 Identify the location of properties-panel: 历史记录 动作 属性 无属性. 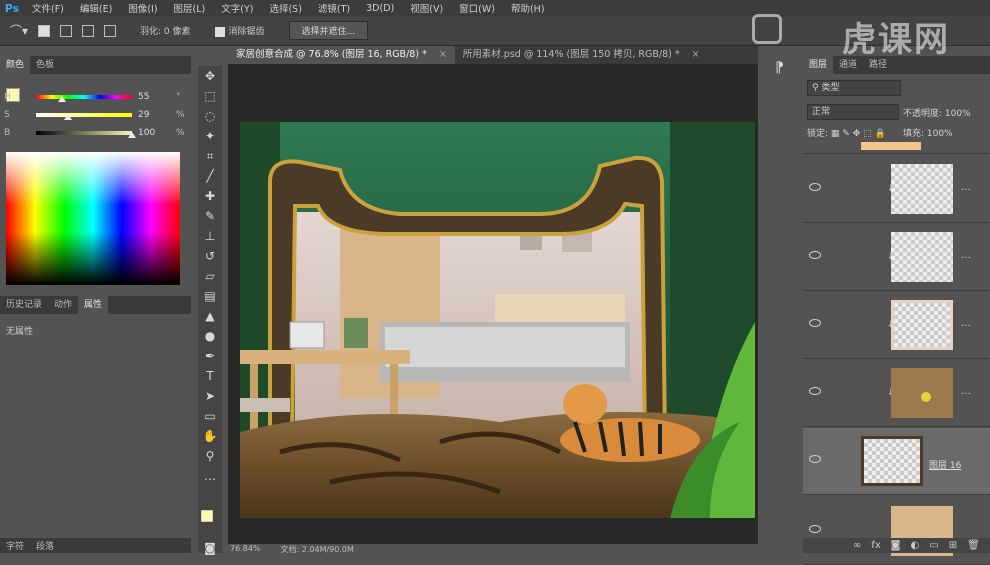
(95, 416).